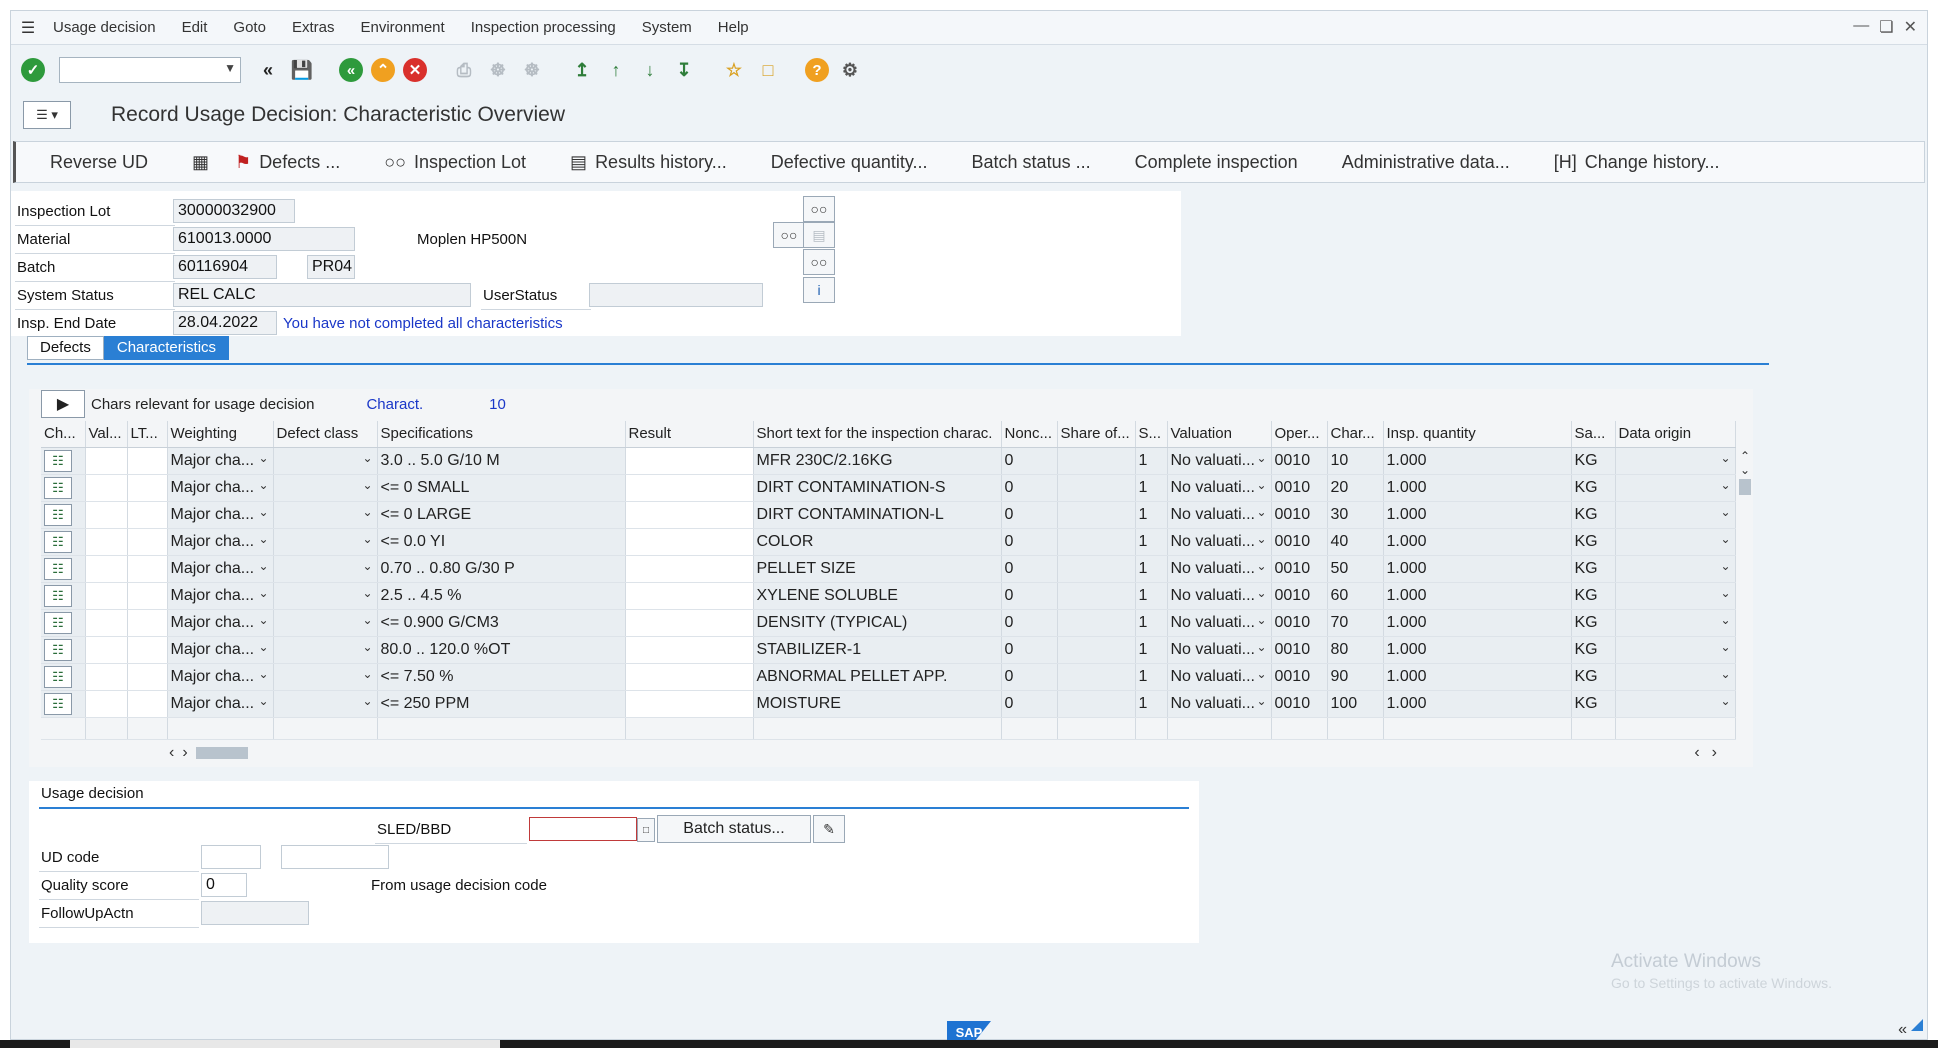 This screenshot has height=1048, width=1938. What do you see at coordinates (383, 70) in the screenshot?
I see `exit-icon: ⌃` at bounding box center [383, 70].